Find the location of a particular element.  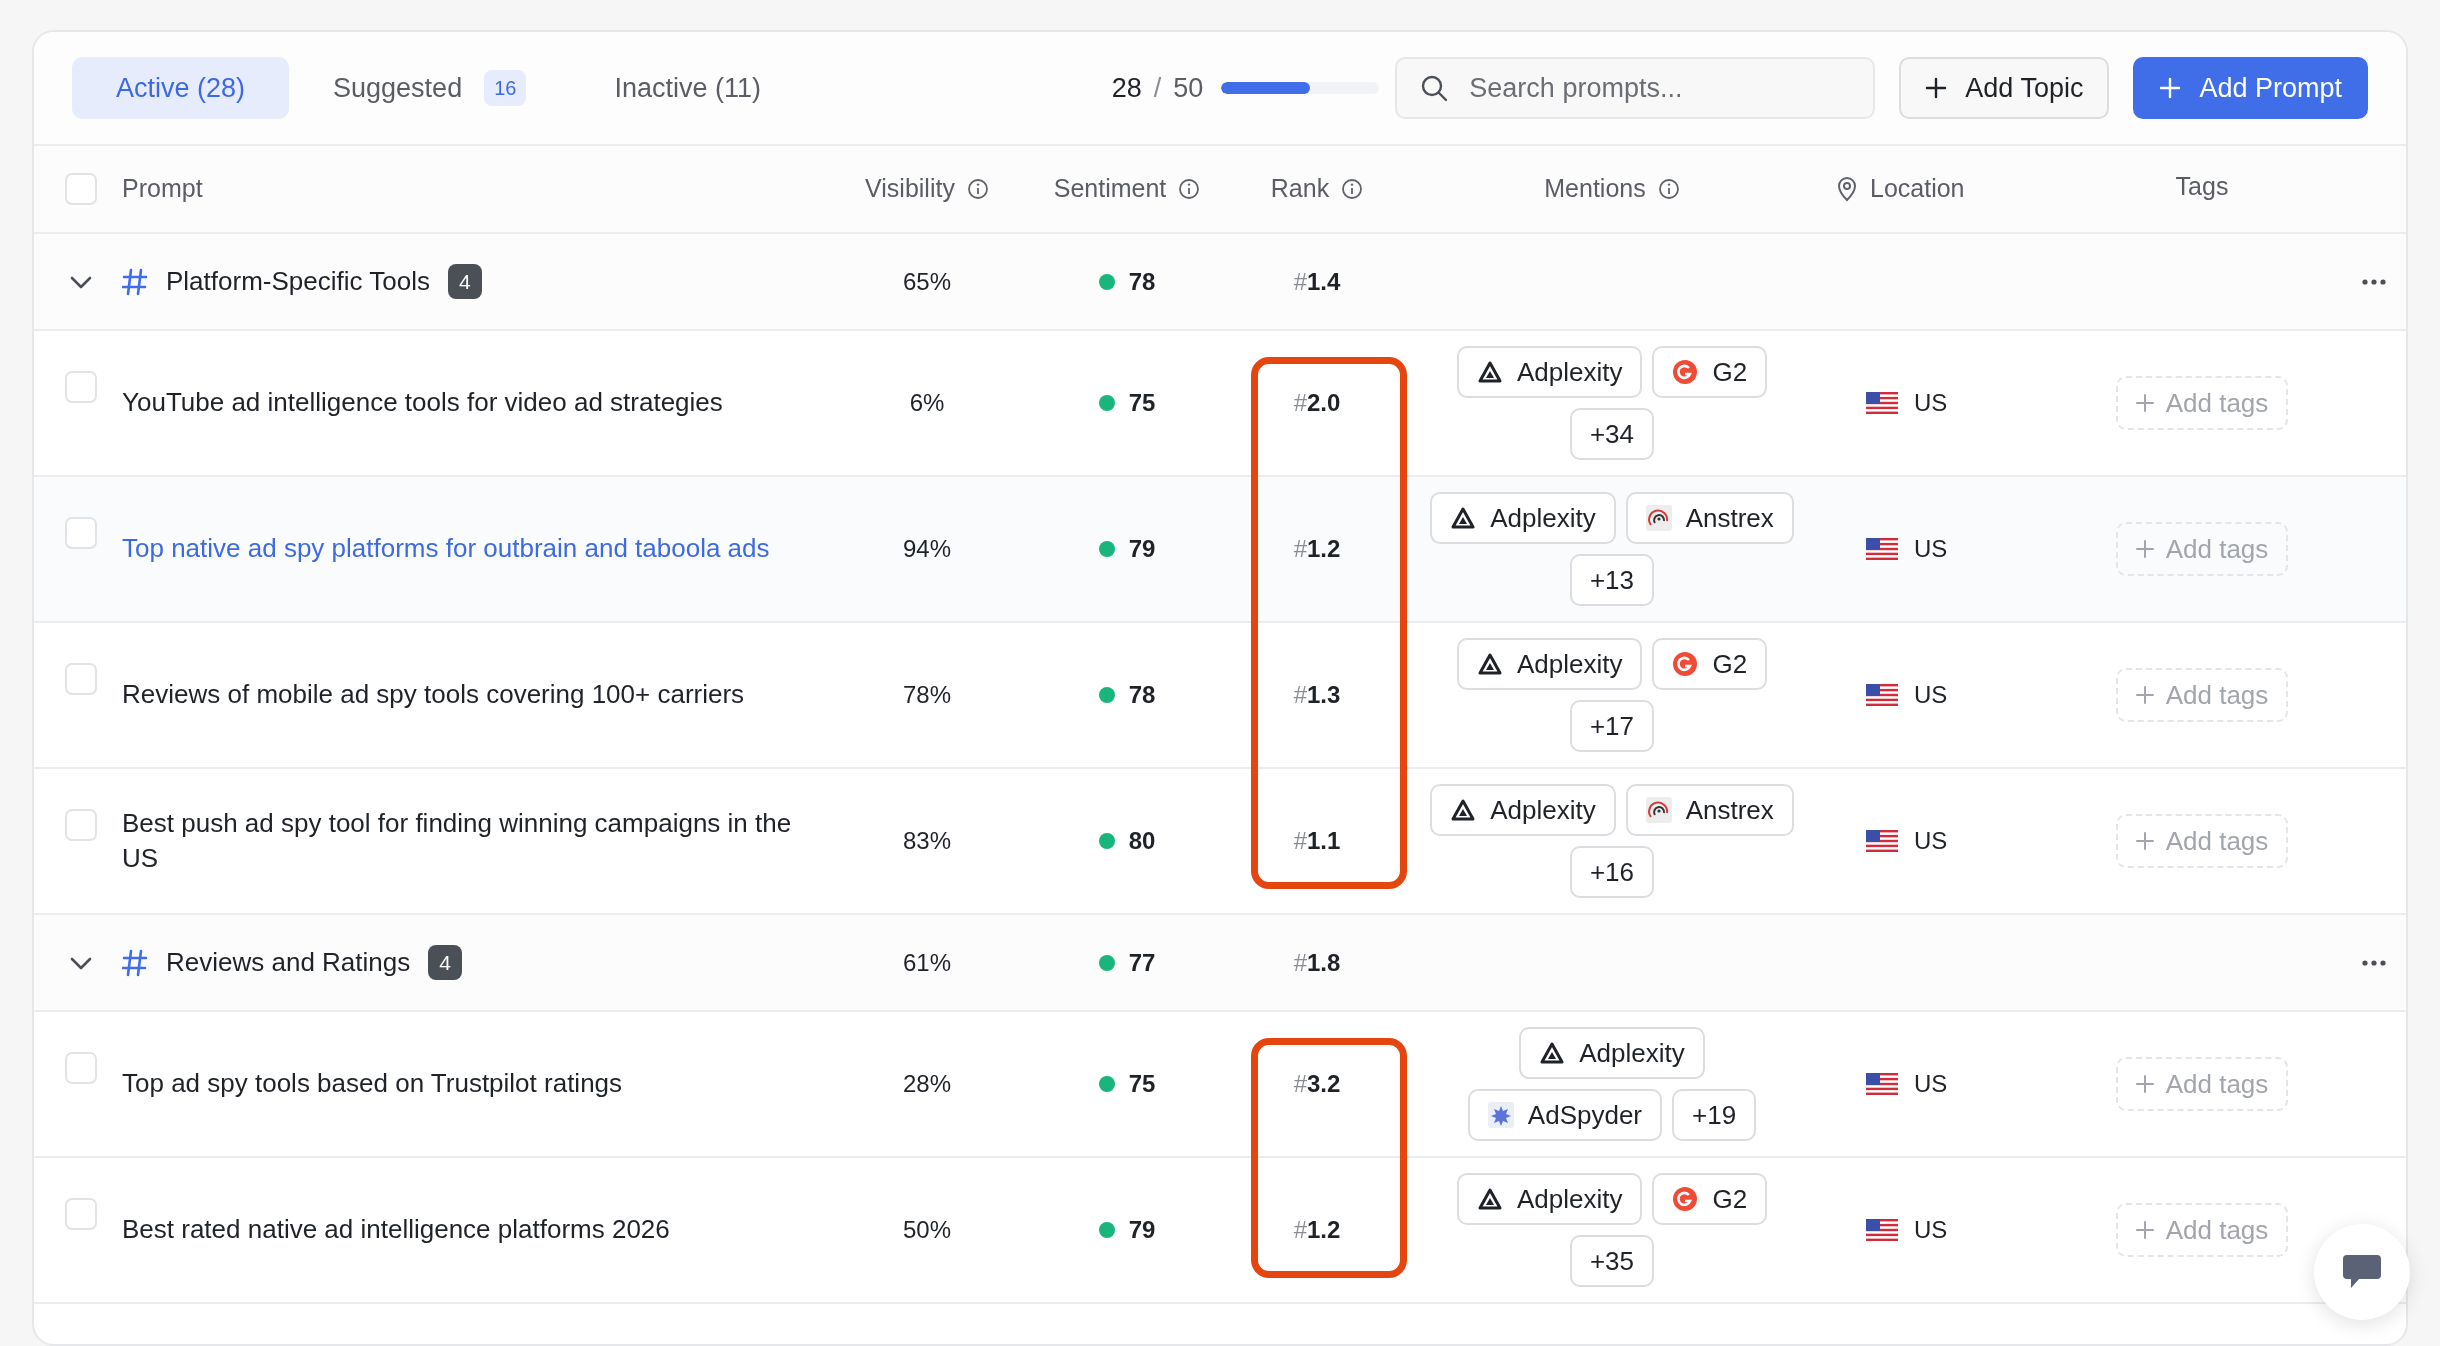

tab: Suggested 16 is located at coordinates (430, 88).